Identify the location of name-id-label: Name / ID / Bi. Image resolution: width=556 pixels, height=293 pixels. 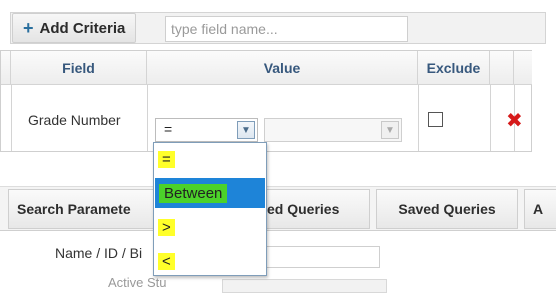
(99, 253).